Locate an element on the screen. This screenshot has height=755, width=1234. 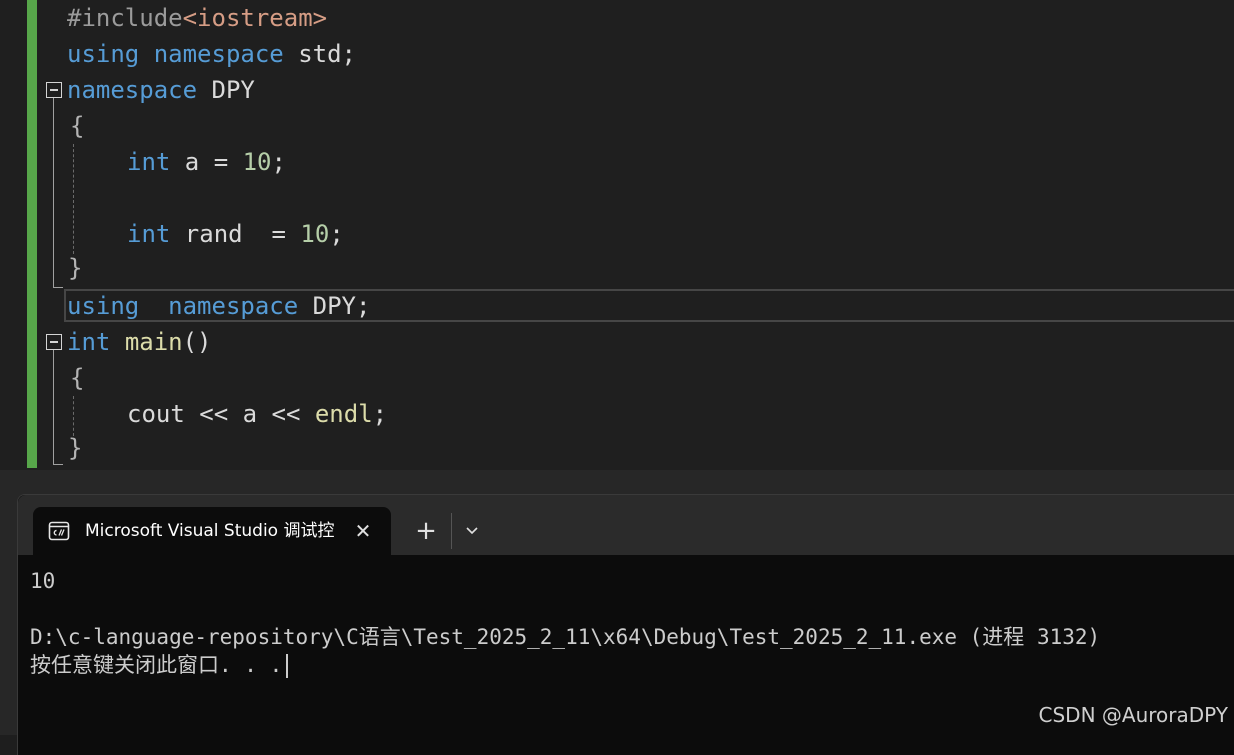
code-line-11: { is located at coordinates (77, 378).